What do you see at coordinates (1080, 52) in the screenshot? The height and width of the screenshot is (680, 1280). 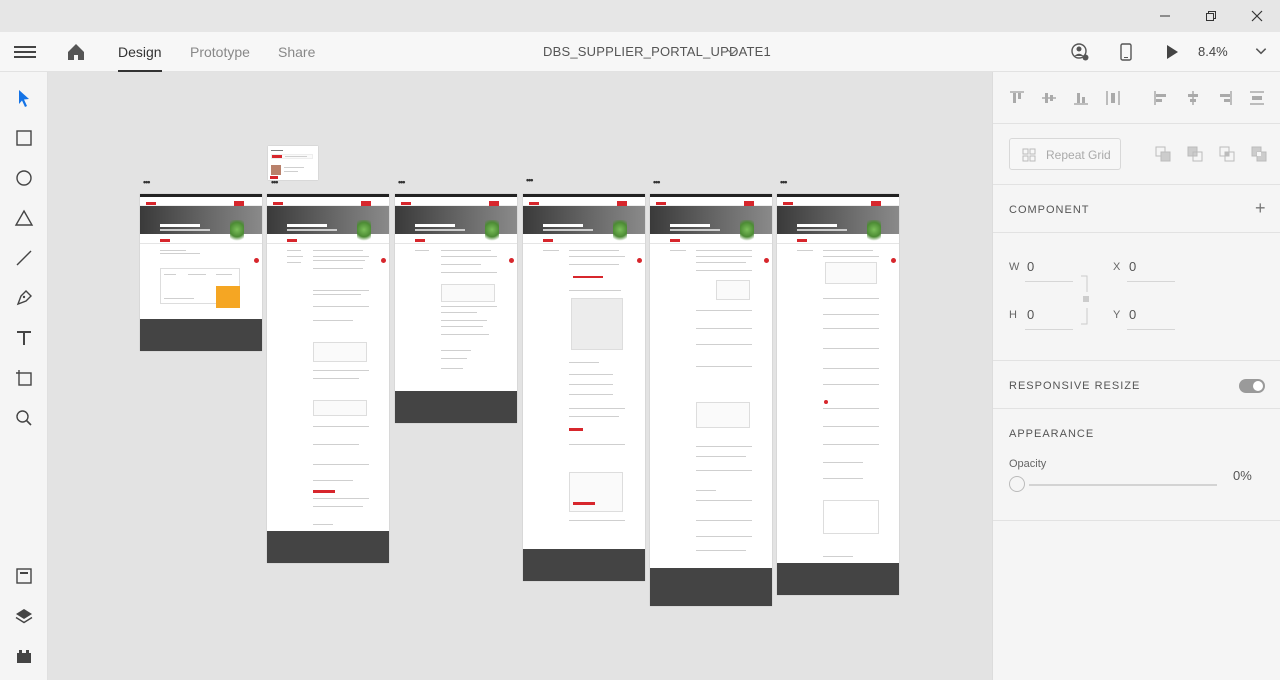 I see `user-icon` at bounding box center [1080, 52].